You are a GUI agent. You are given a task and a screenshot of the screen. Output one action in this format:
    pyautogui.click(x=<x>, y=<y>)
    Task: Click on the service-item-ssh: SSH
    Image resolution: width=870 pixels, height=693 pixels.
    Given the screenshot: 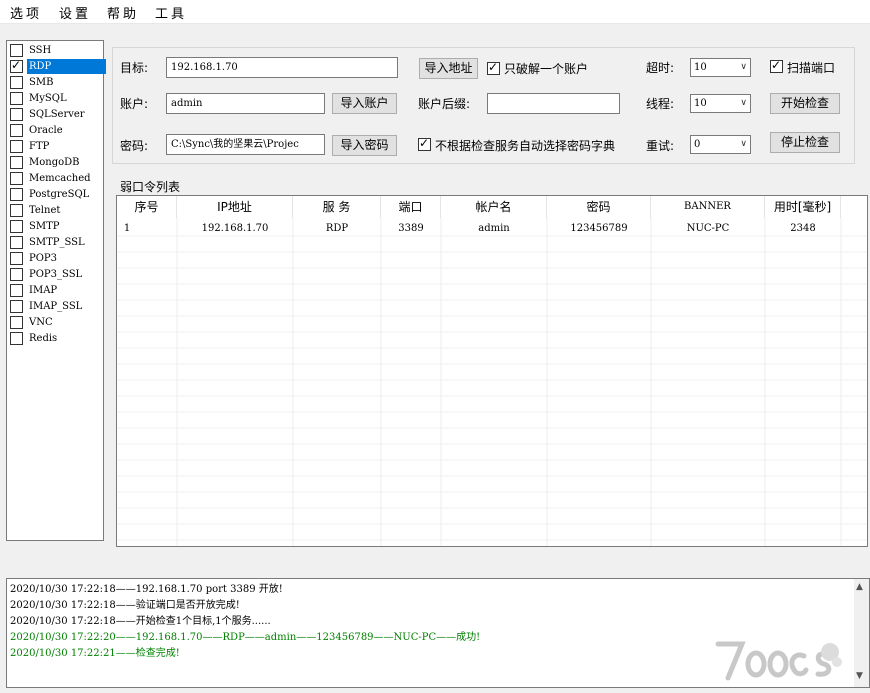 What is the action you would take?
    pyautogui.click(x=56, y=50)
    